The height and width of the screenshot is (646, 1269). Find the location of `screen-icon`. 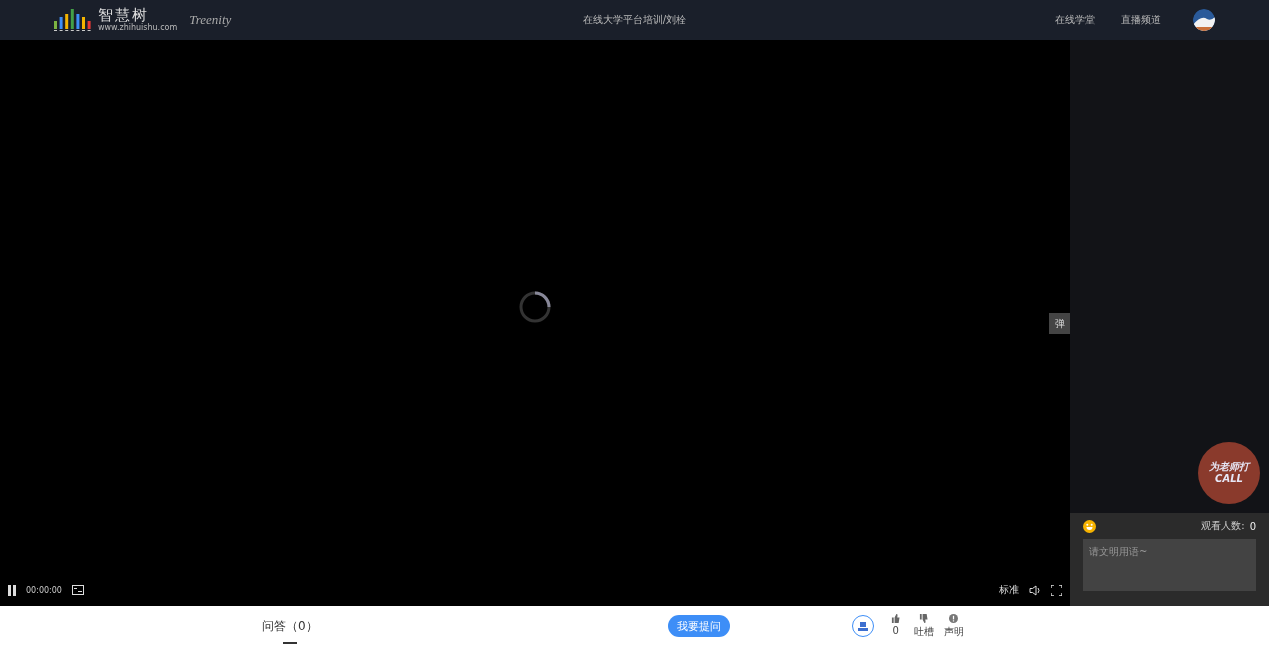

screen-icon is located at coordinates (862, 626).